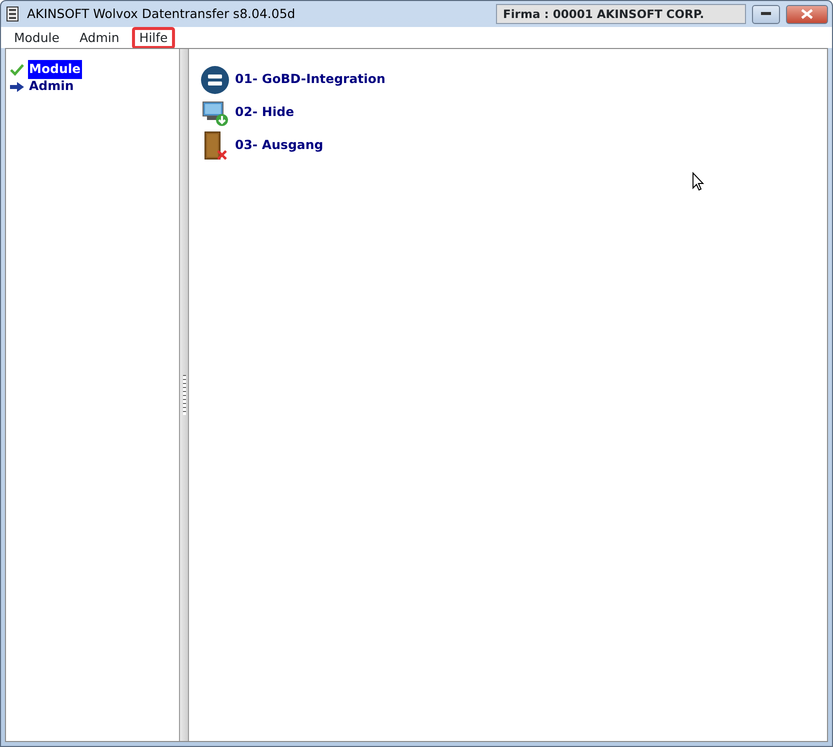 The width and height of the screenshot is (833, 747). I want to click on menu-item: Admin, so click(99, 37).